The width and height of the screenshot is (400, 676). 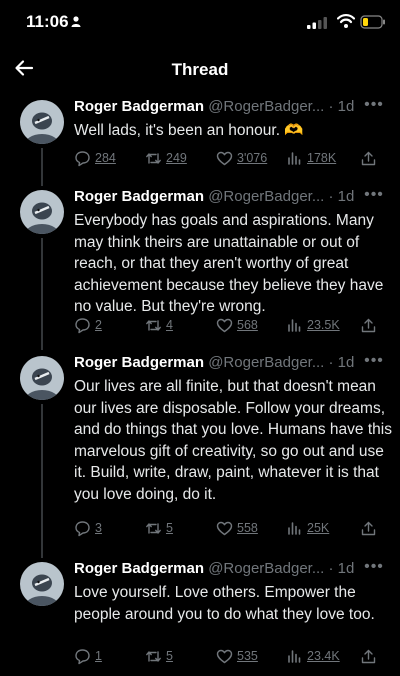 What do you see at coordinates (346, 21) in the screenshot?
I see `wifi-icon` at bounding box center [346, 21].